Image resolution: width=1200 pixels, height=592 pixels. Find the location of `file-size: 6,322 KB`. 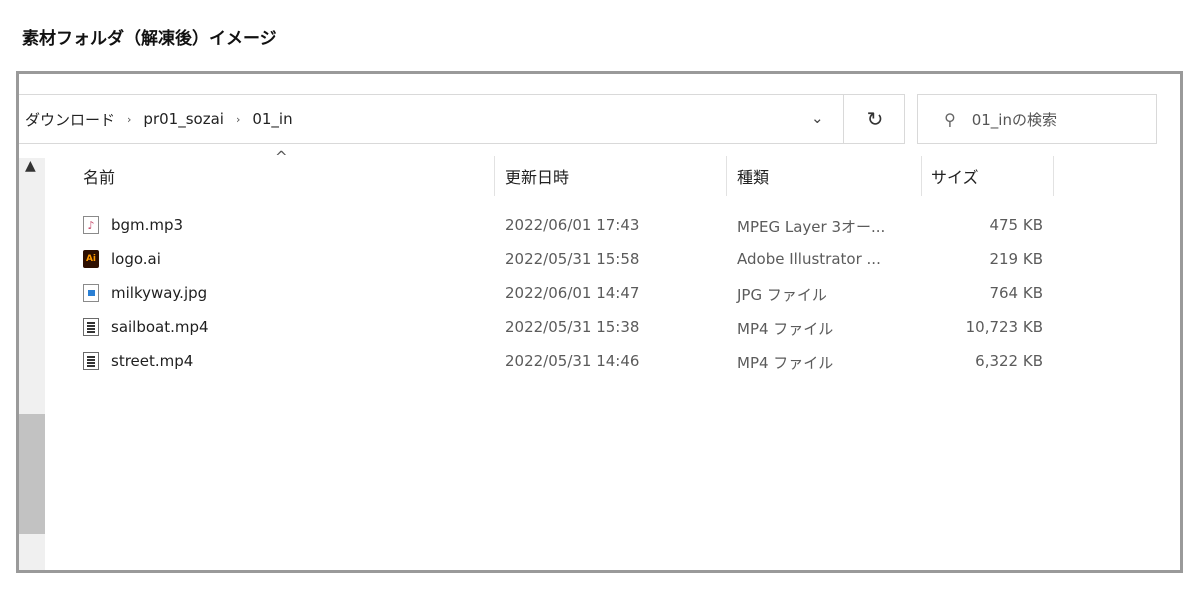

file-size: 6,322 KB is located at coordinates (1009, 361).